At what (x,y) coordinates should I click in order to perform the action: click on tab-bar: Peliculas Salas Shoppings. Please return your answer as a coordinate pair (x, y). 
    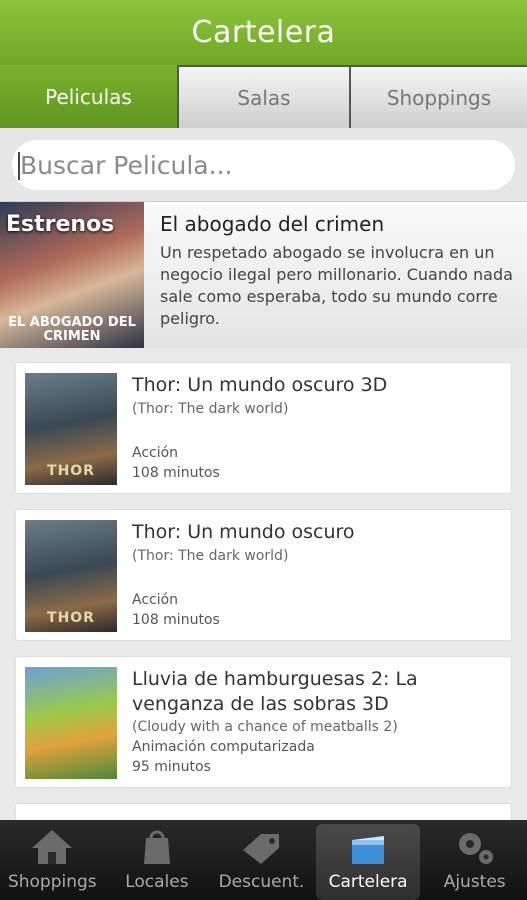
    Looking at the image, I should click on (263, 96).